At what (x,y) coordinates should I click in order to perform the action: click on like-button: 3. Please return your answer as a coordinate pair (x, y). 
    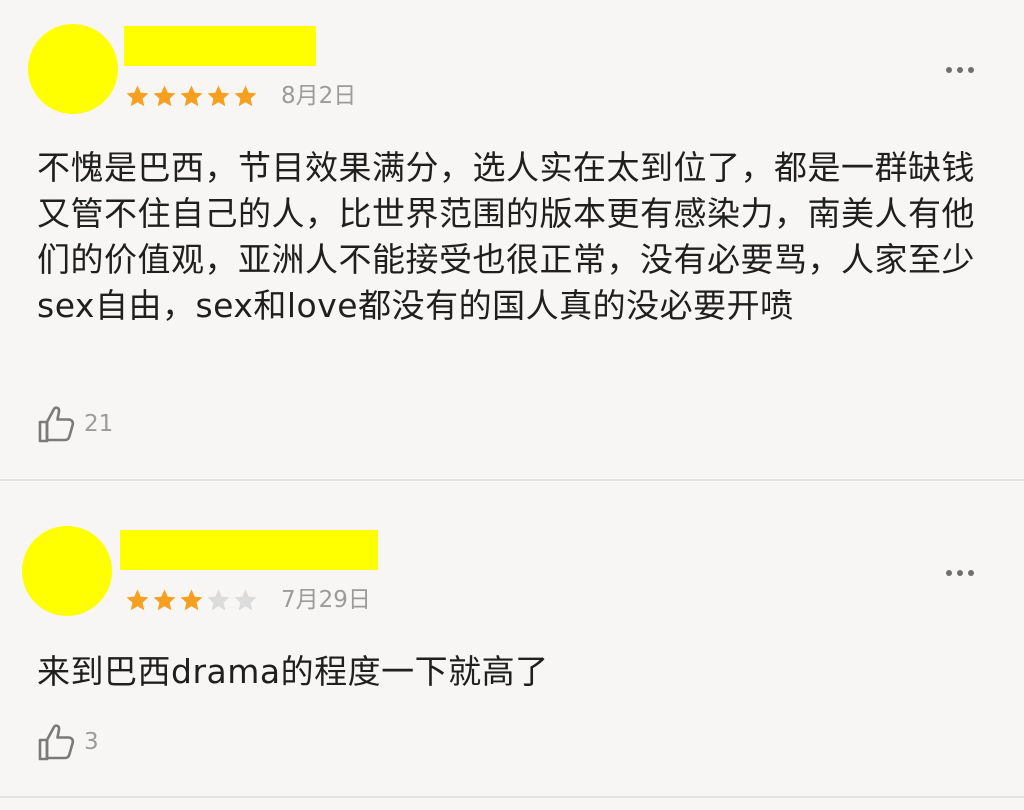
    Looking at the image, I should click on (67, 742).